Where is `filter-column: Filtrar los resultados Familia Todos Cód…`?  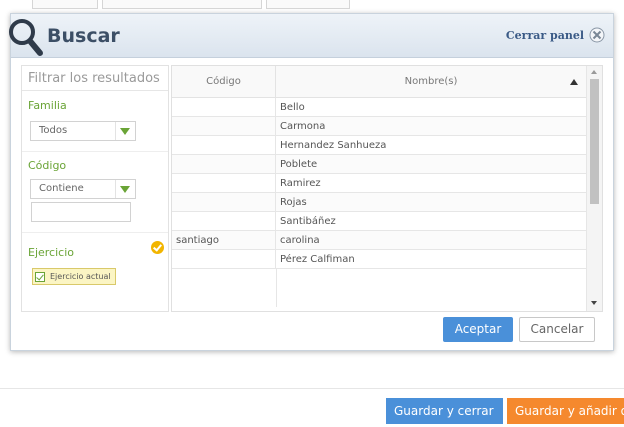 filter-column: Filtrar los resultados Familia Todos Cód… is located at coordinates (95, 188).